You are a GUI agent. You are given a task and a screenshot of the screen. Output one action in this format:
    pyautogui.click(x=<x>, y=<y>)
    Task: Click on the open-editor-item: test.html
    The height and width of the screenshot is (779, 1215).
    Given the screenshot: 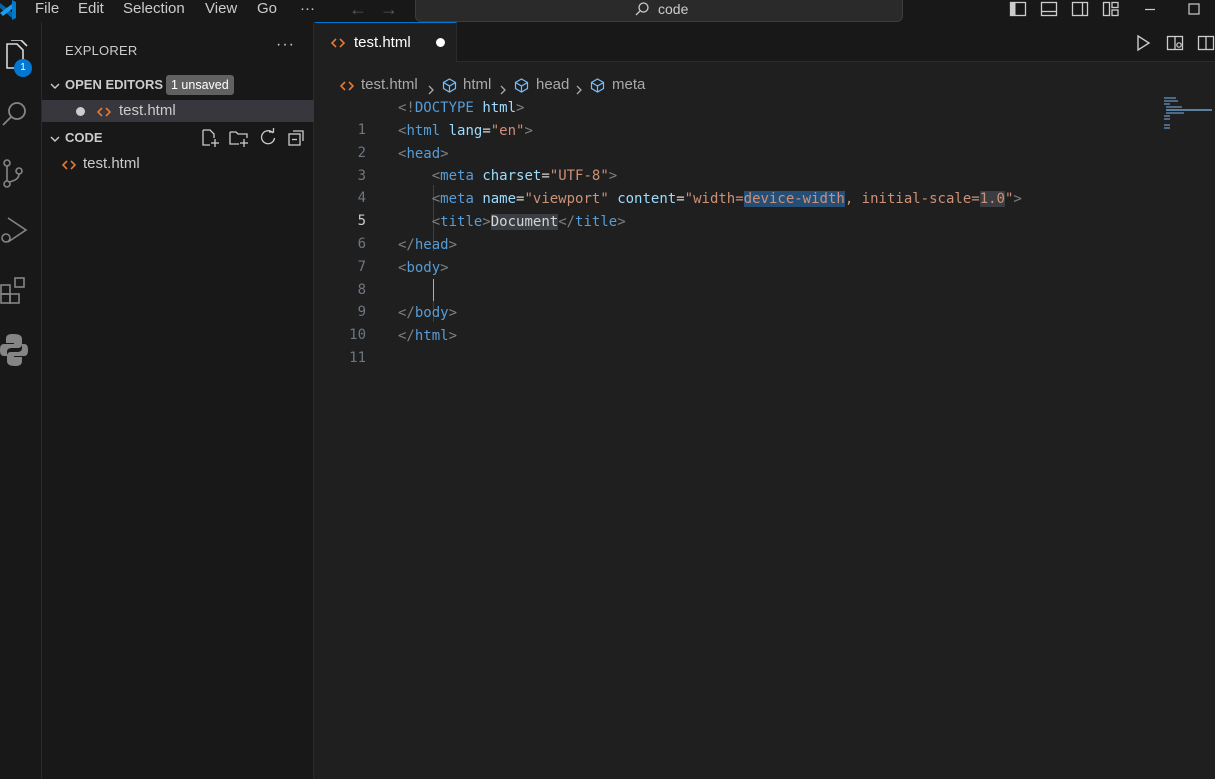 What is the action you would take?
    pyautogui.click(x=178, y=111)
    